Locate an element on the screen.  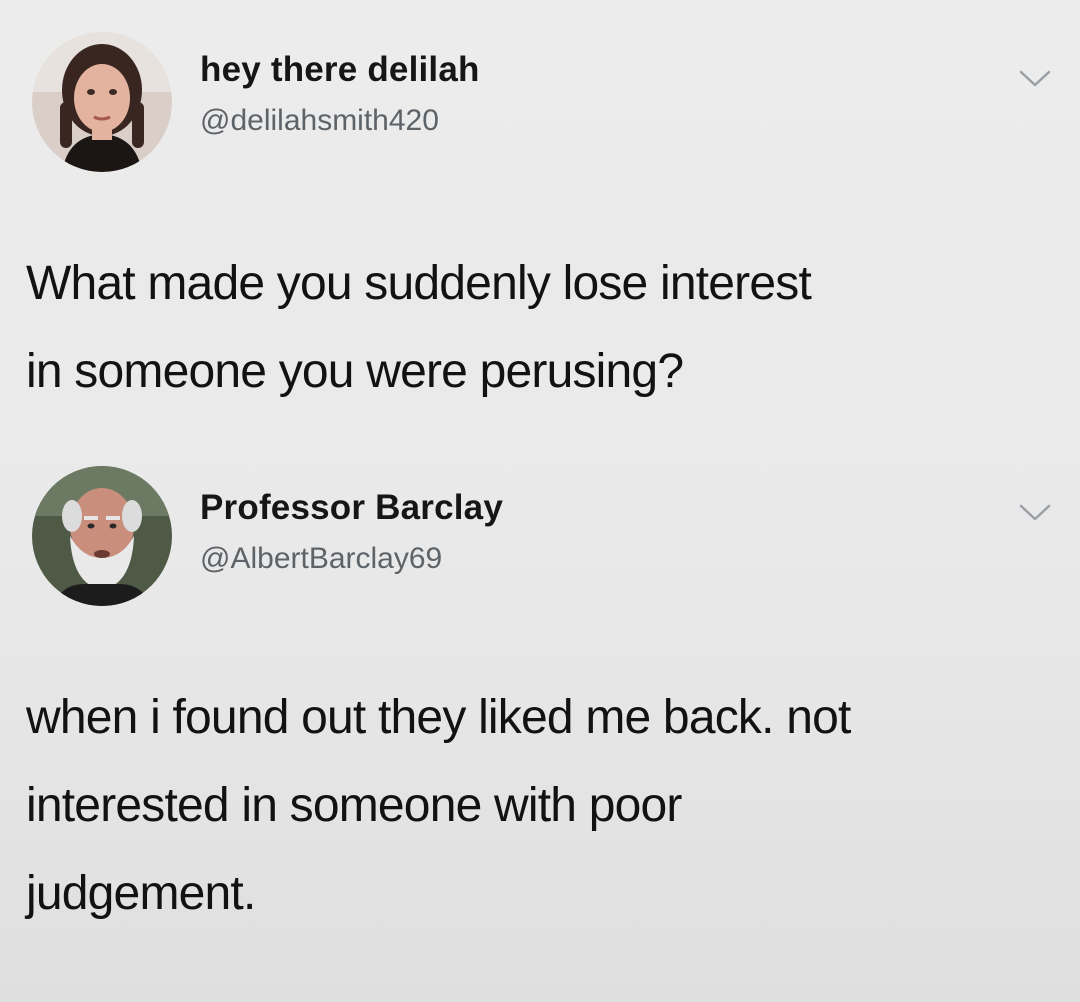
avatar-photo-woman is located at coordinates (102, 102).